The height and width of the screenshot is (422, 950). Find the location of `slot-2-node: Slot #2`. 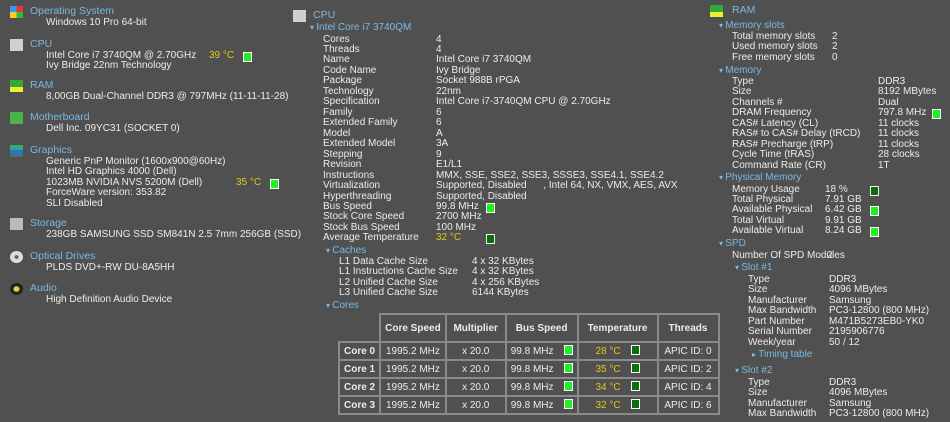

slot-2-node: Slot #2 is located at coordinates (753, 371).